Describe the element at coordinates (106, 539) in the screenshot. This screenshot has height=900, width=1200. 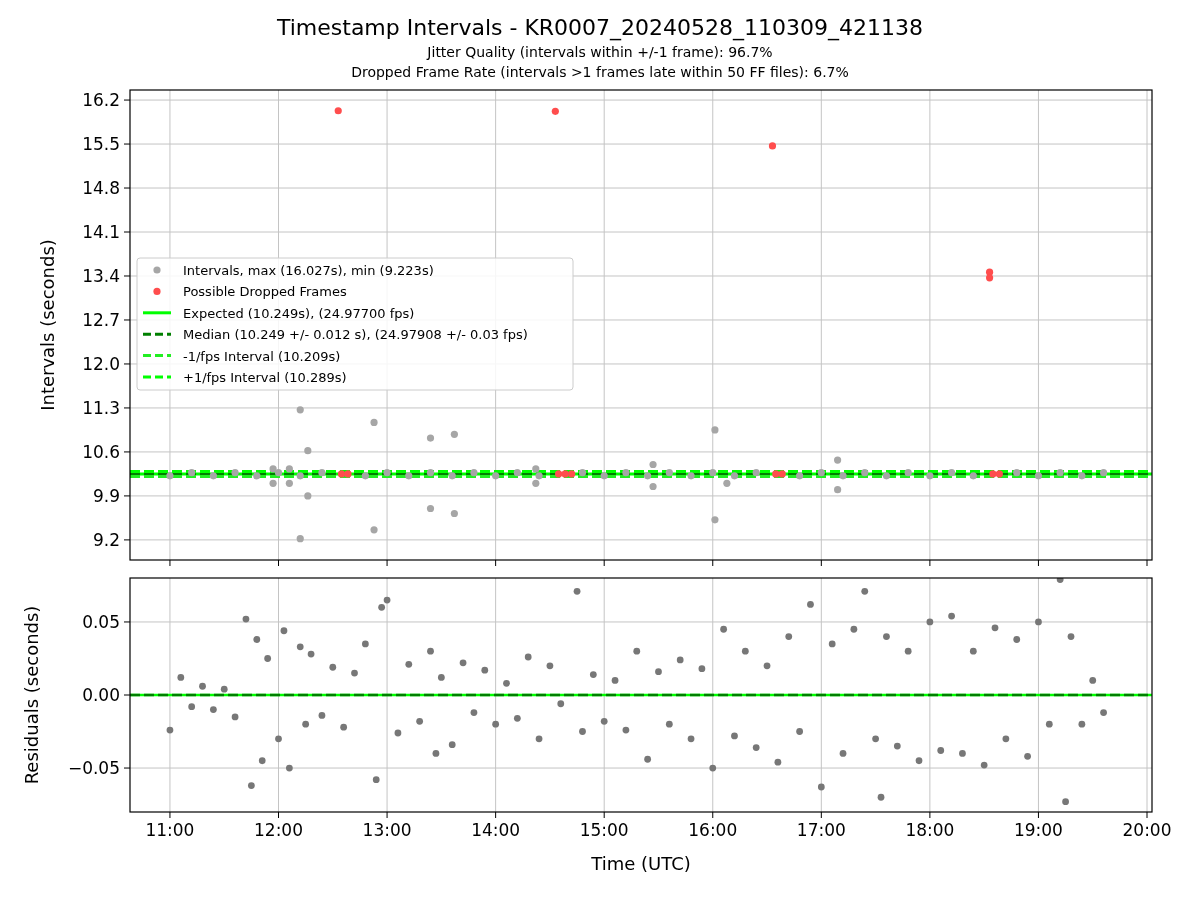
I see `tick-label: 9.2` at that location.